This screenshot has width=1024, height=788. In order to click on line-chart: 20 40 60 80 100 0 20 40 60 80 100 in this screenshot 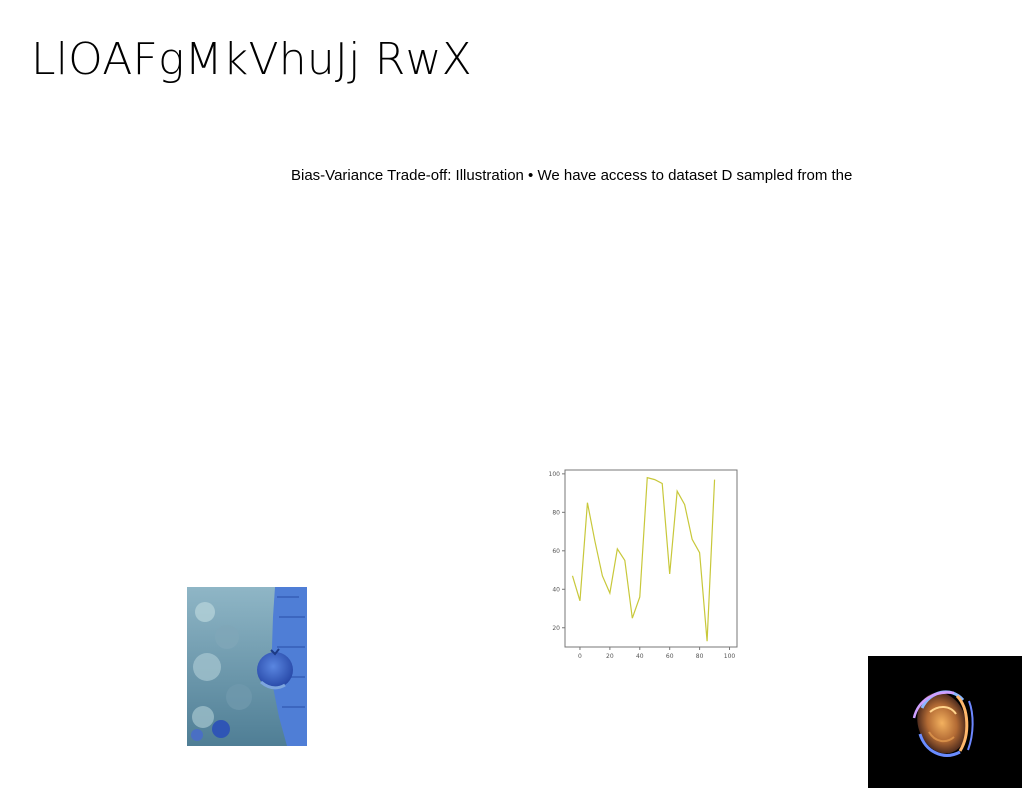, I will do `click(645, 562)`.